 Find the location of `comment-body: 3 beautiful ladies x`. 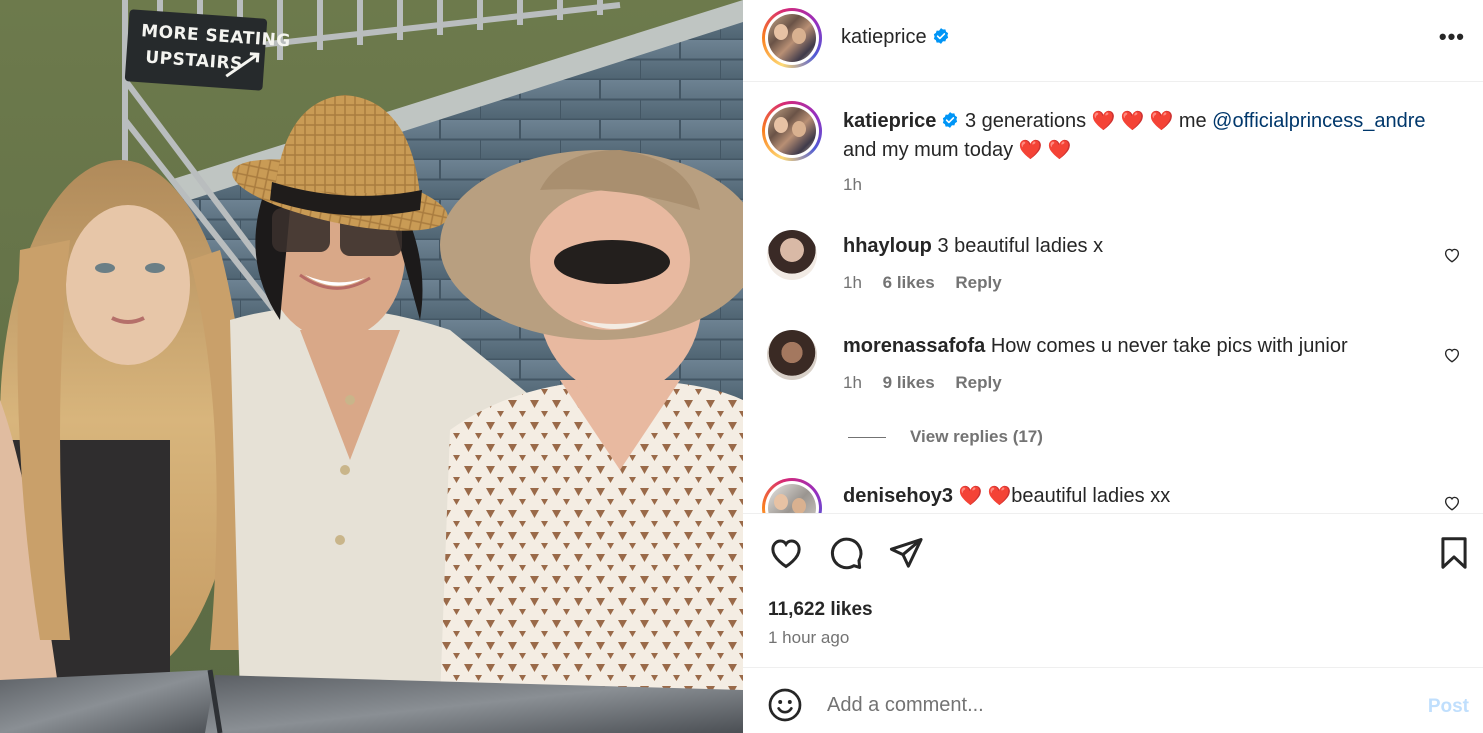

comment-body: 3 beautiful ladies x is located at coordinates (1020, 246).